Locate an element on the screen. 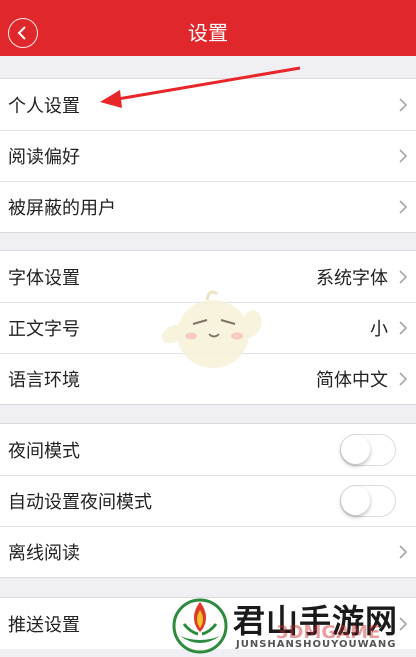  status-bar is located at coordinates (208, 5).